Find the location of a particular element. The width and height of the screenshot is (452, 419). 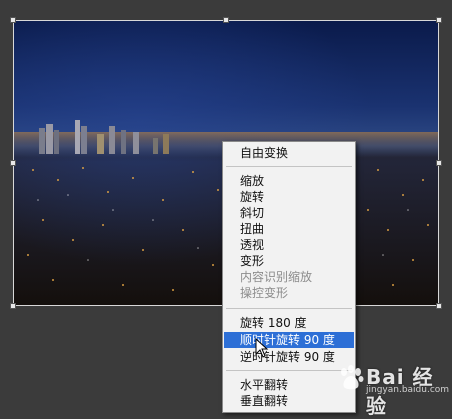

menu-item-free-transform: 自由变换 is located at coordinates (289, 153).